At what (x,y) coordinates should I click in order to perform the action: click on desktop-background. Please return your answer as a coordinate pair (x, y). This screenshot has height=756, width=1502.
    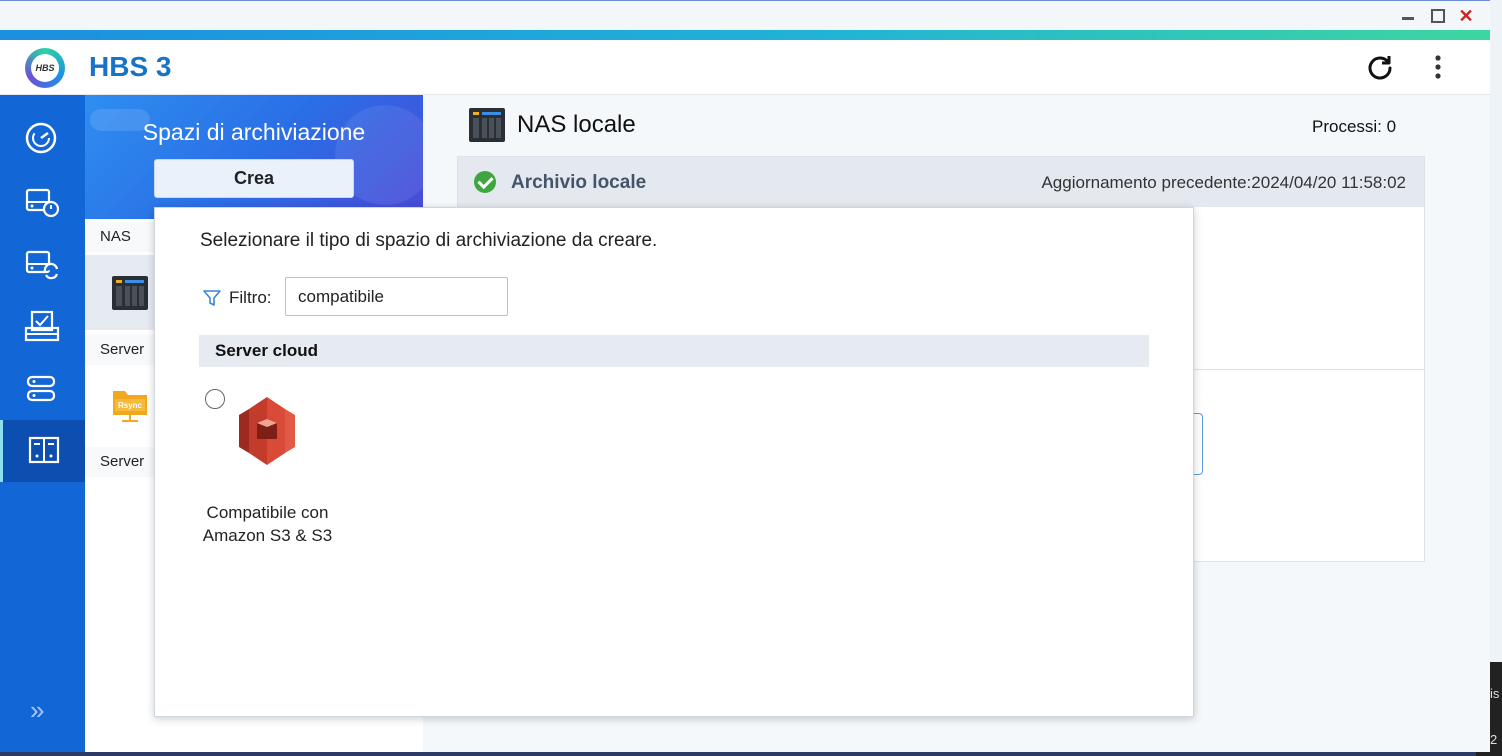
    Looking at the image, I should click on (1496, 378).